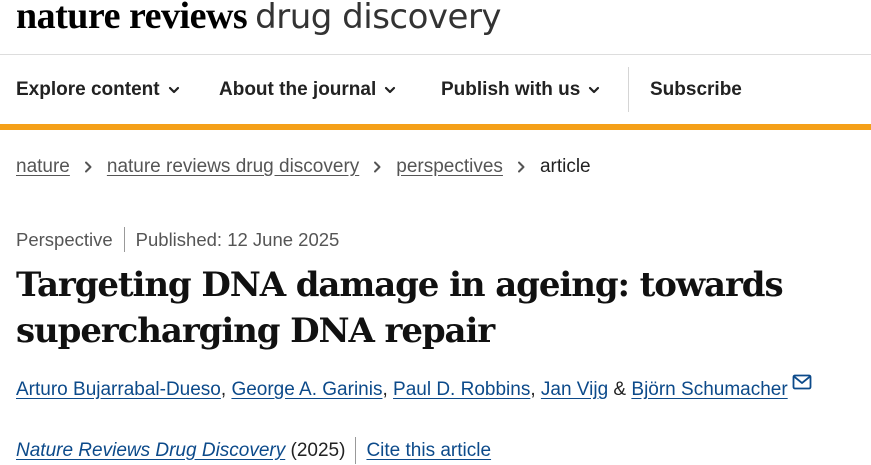 Image resolution: width=871 pixels, height=465 pixels. I want to click on nav-publish-with-us: Publish with us, so click(520, 89).